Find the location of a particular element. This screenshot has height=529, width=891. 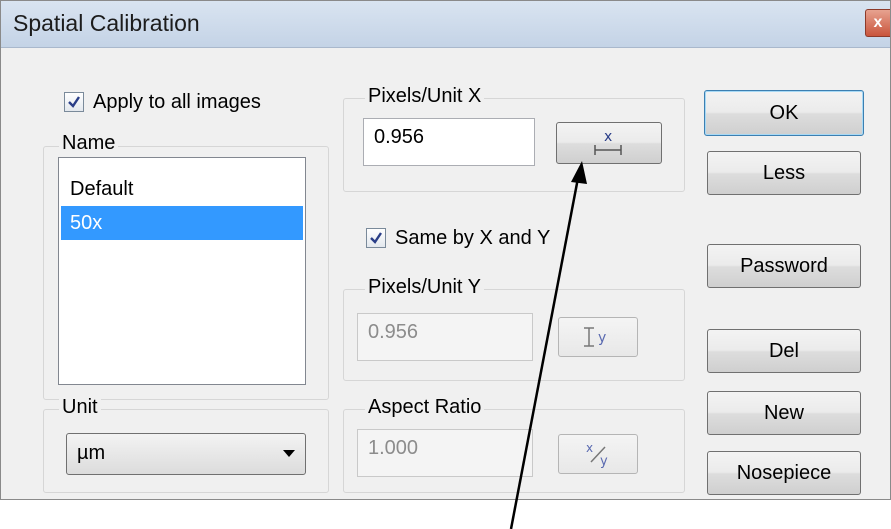

unit-select: µm is located at coordinates (186, 454).